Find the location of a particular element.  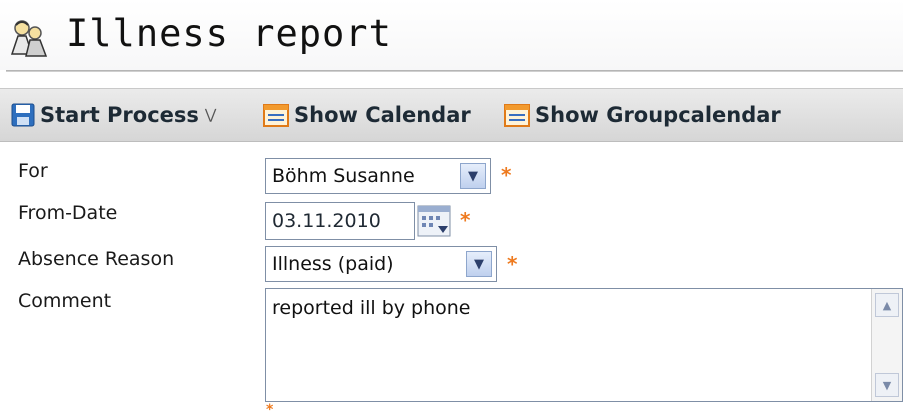

show-calendar-button: Show Calendar is located at coordinates (366, 115).